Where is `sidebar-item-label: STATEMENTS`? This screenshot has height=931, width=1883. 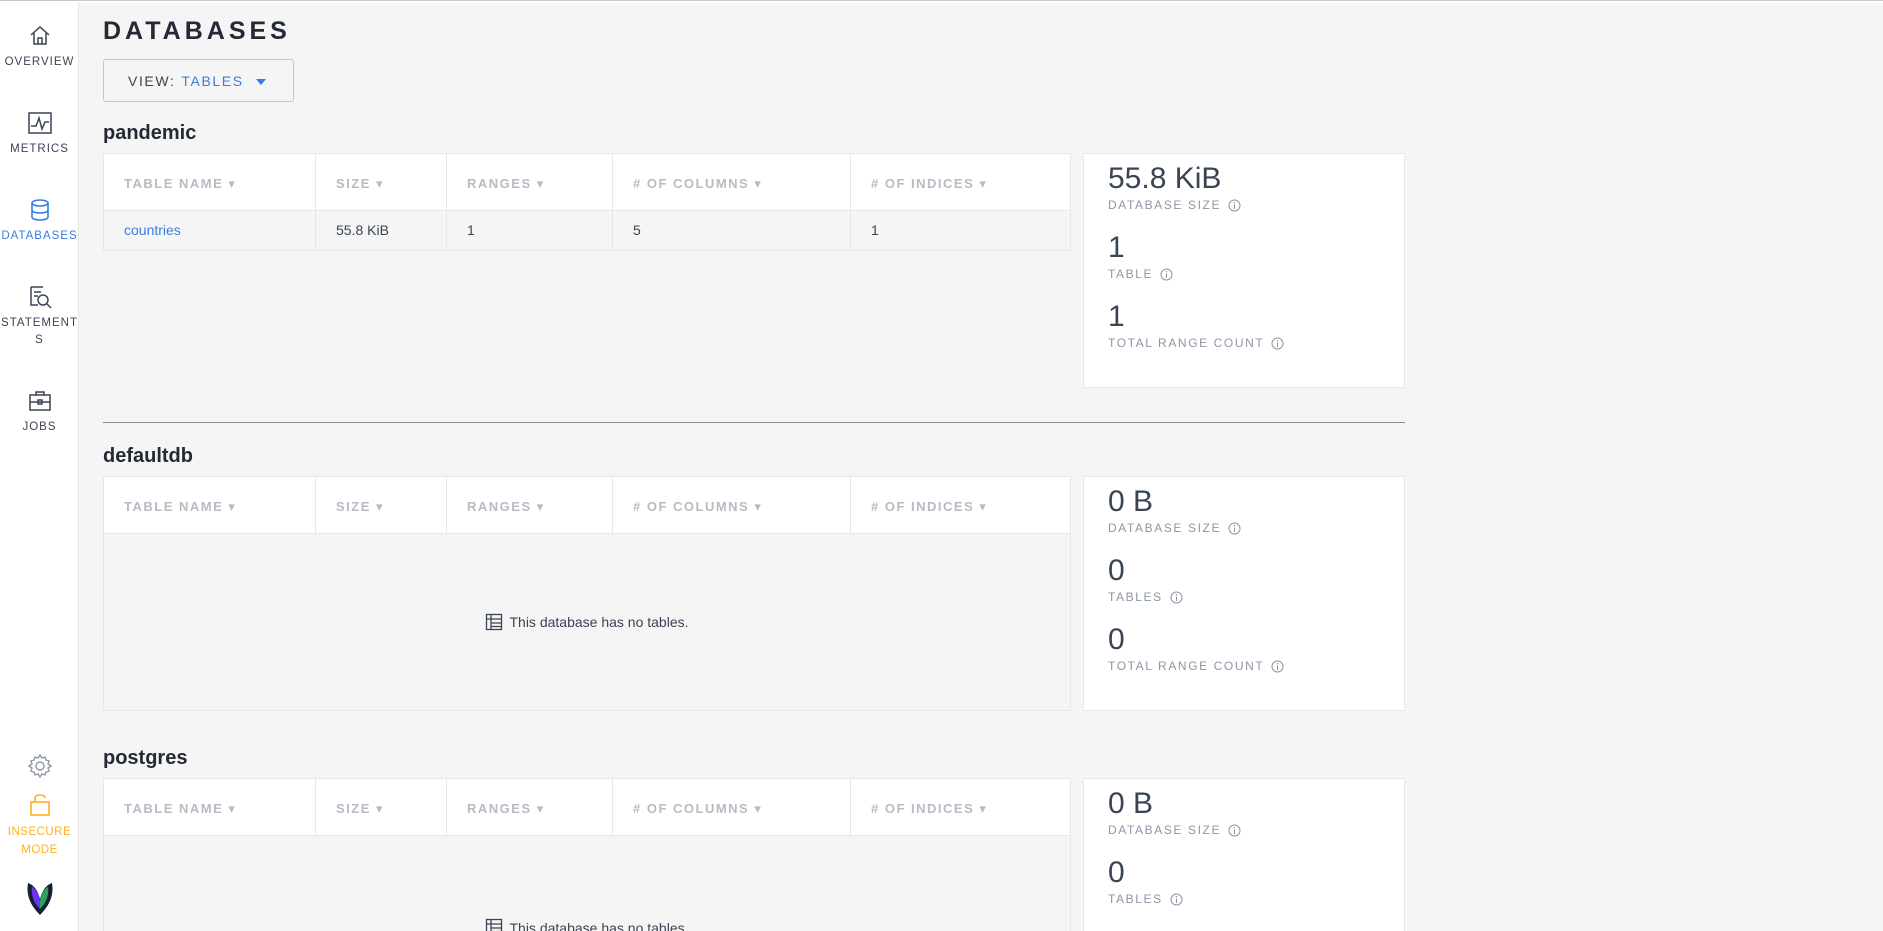
sidebar-item-label: STATEMENTS is located at coordinates (39, 331).